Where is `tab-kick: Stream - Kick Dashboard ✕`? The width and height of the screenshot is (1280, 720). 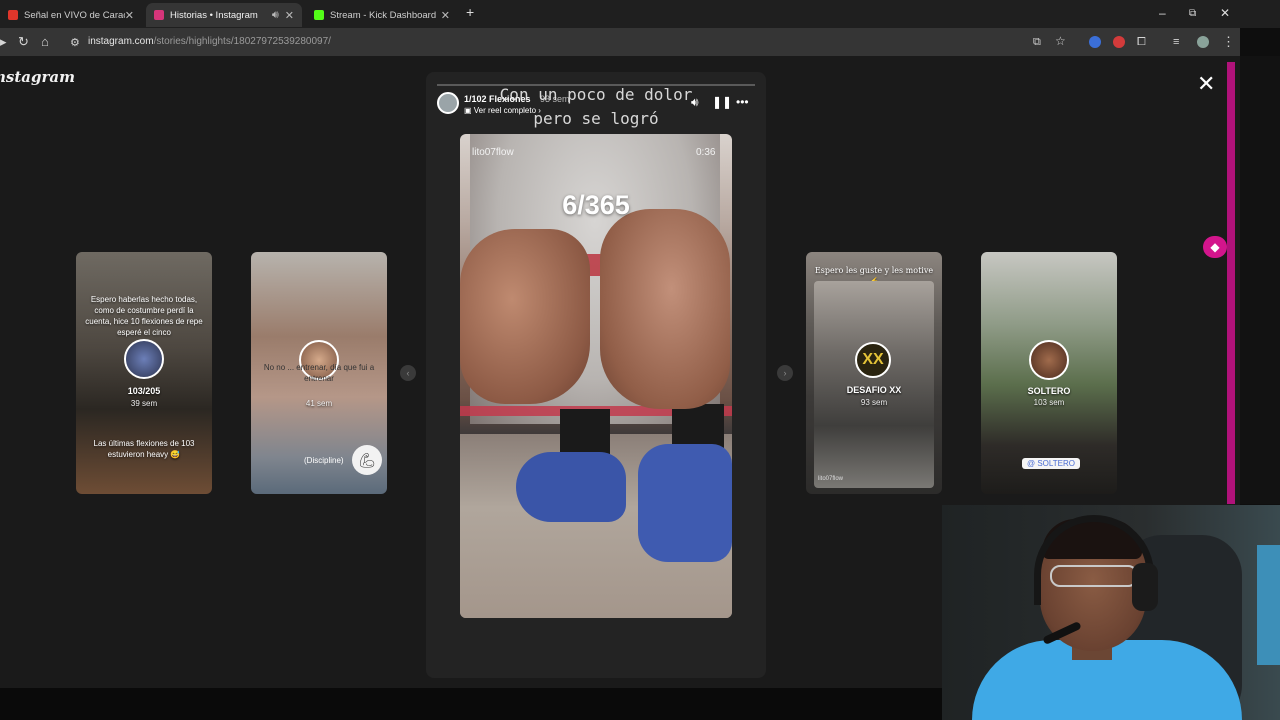 tab-kick: Stream - Kick Dashboard ✕ is located at coordinates (382, 15).